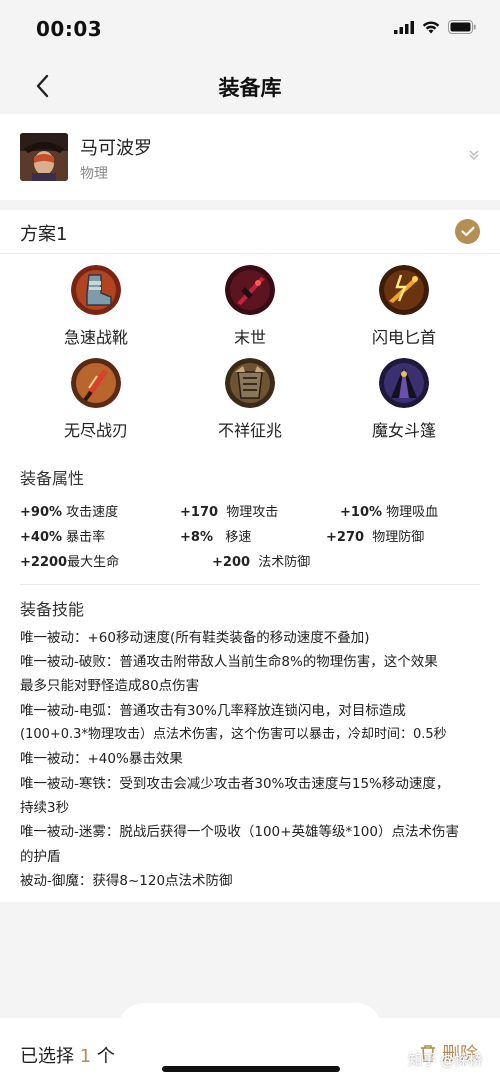 The image size is (500, 1082). Describe the element at coordinates (213, 711) in the screenshot. I see `skill-line: 唯一被动-电弧：普通攻击有30%几率释放连锁闪电，对目标造成` at that location.